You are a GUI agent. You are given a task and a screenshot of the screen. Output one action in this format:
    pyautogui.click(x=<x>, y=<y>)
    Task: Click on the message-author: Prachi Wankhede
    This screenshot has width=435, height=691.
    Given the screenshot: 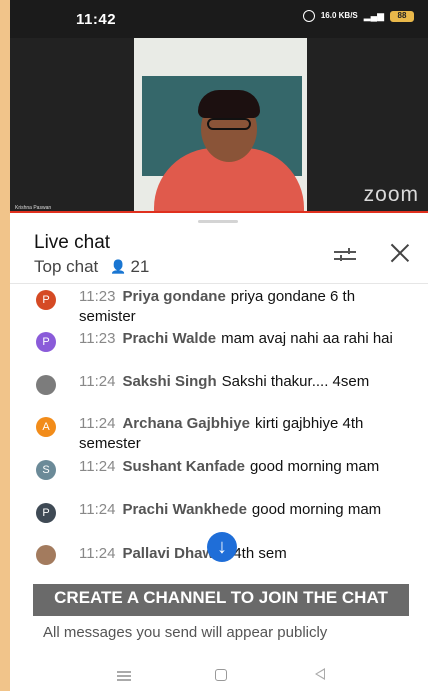 What is the action you would take?
    pyautogui.click(x=184, y=509)
    